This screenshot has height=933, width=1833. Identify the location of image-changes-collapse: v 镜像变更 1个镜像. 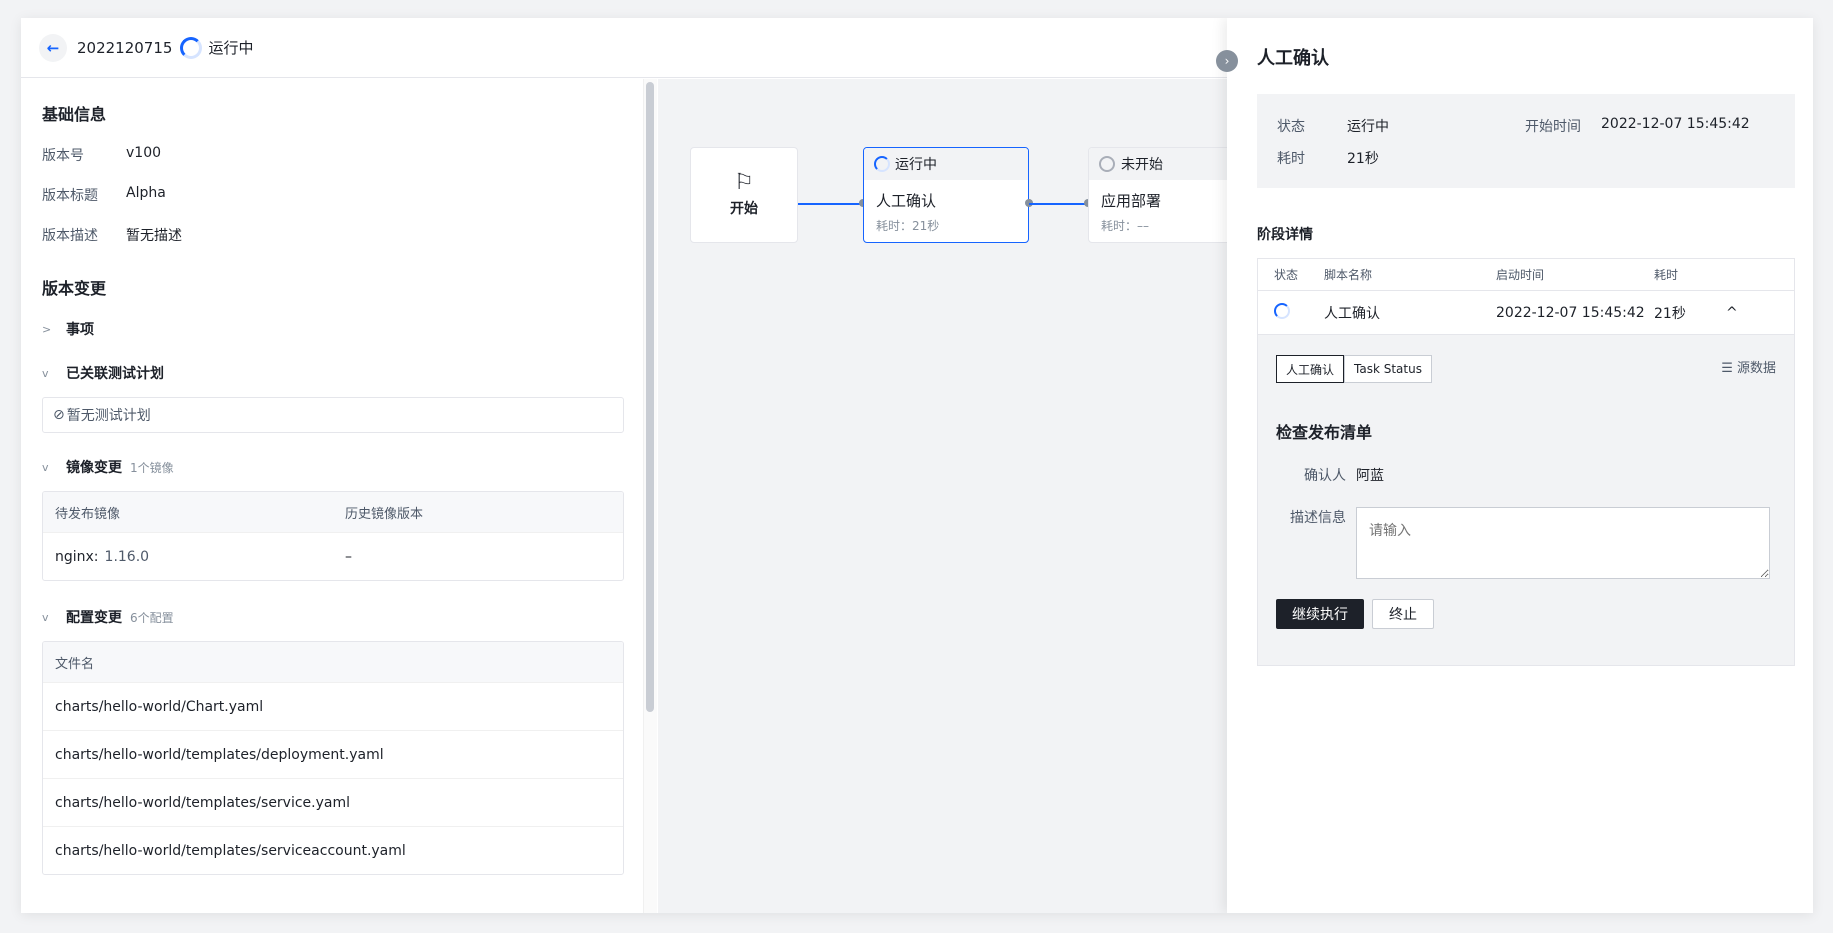
(333, 467).